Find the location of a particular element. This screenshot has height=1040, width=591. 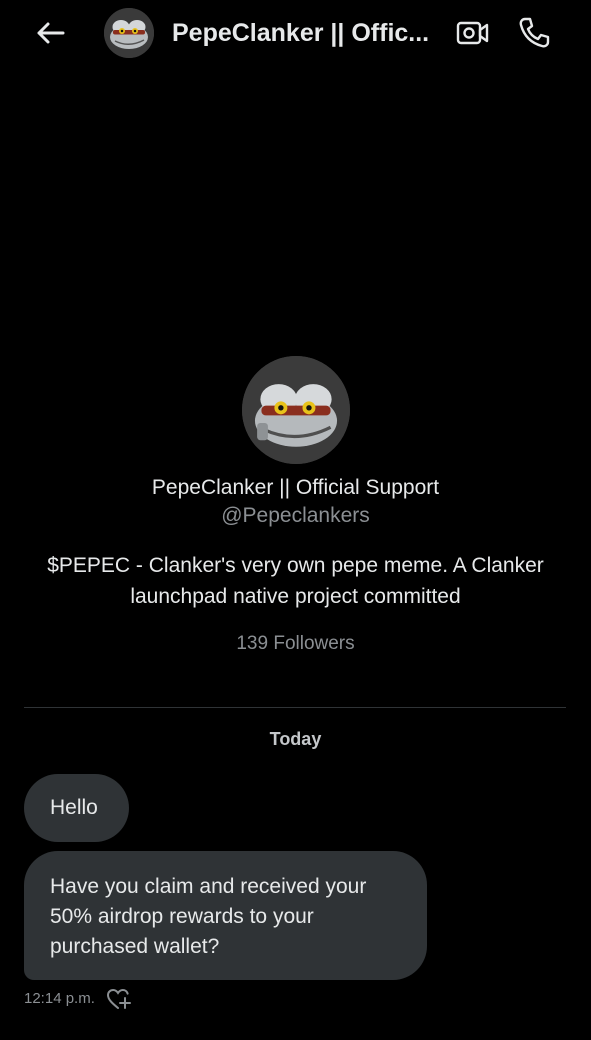

header-avatar is located at coordinates (129, 33).